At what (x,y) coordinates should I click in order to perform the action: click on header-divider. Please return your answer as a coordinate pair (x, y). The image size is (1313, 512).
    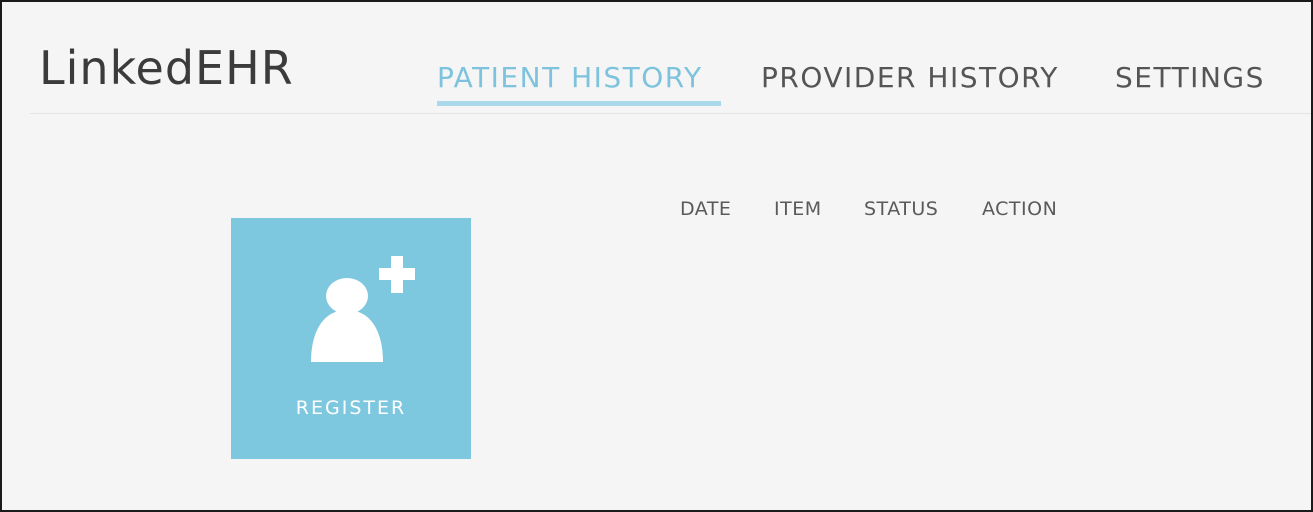
    Looking at the image, I should click on (670, 113).